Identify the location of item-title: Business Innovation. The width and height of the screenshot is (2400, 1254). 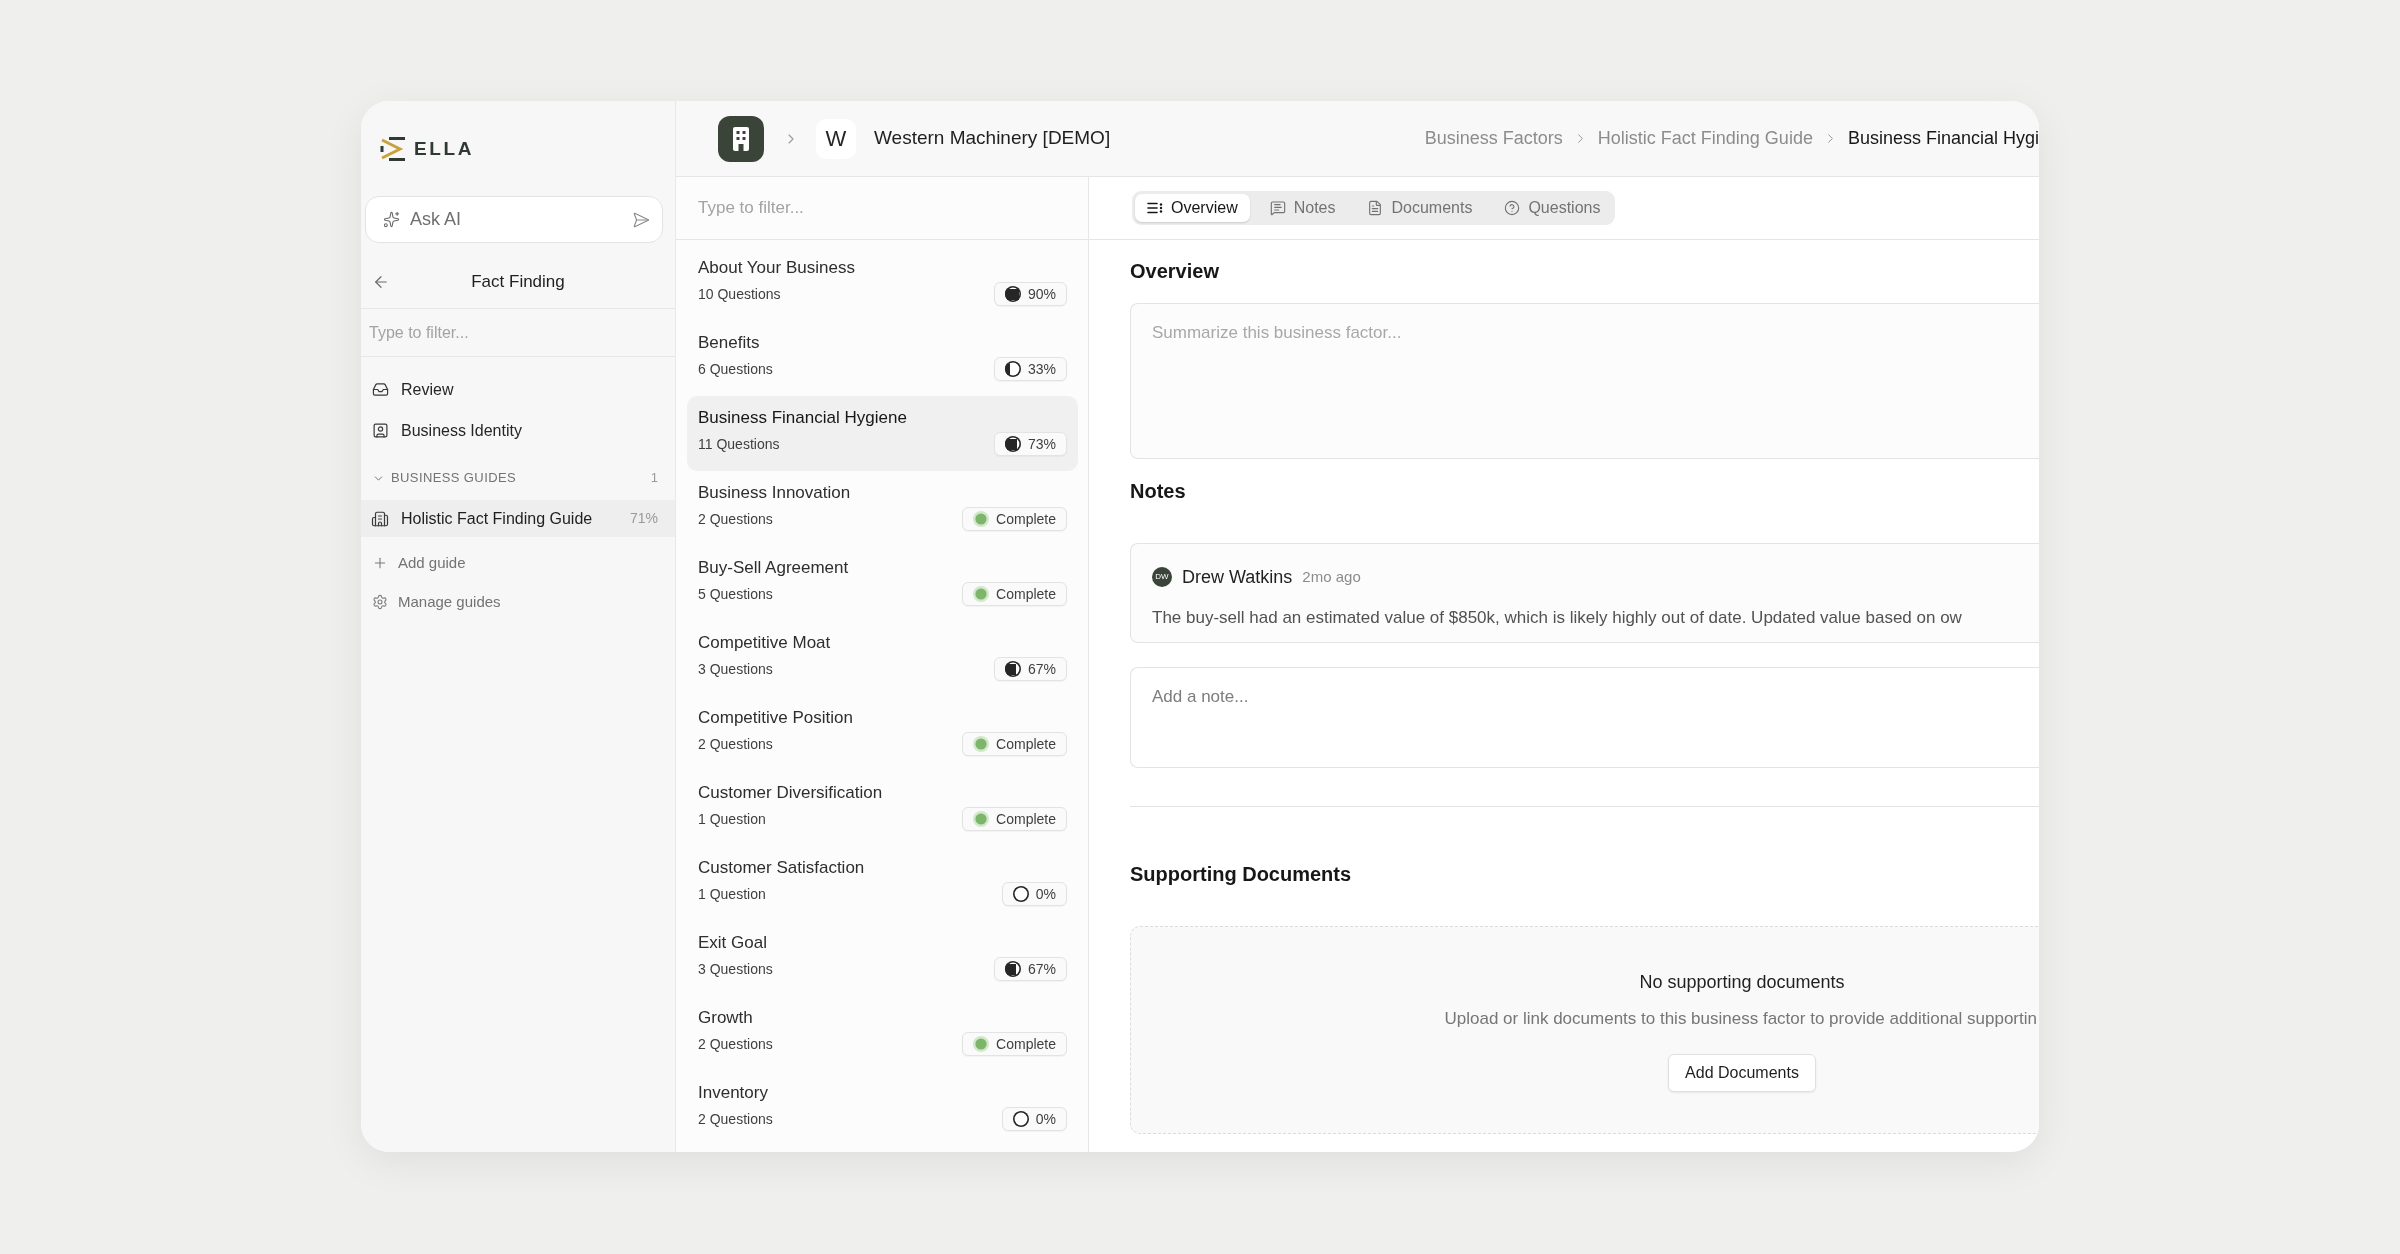
(775, 493).